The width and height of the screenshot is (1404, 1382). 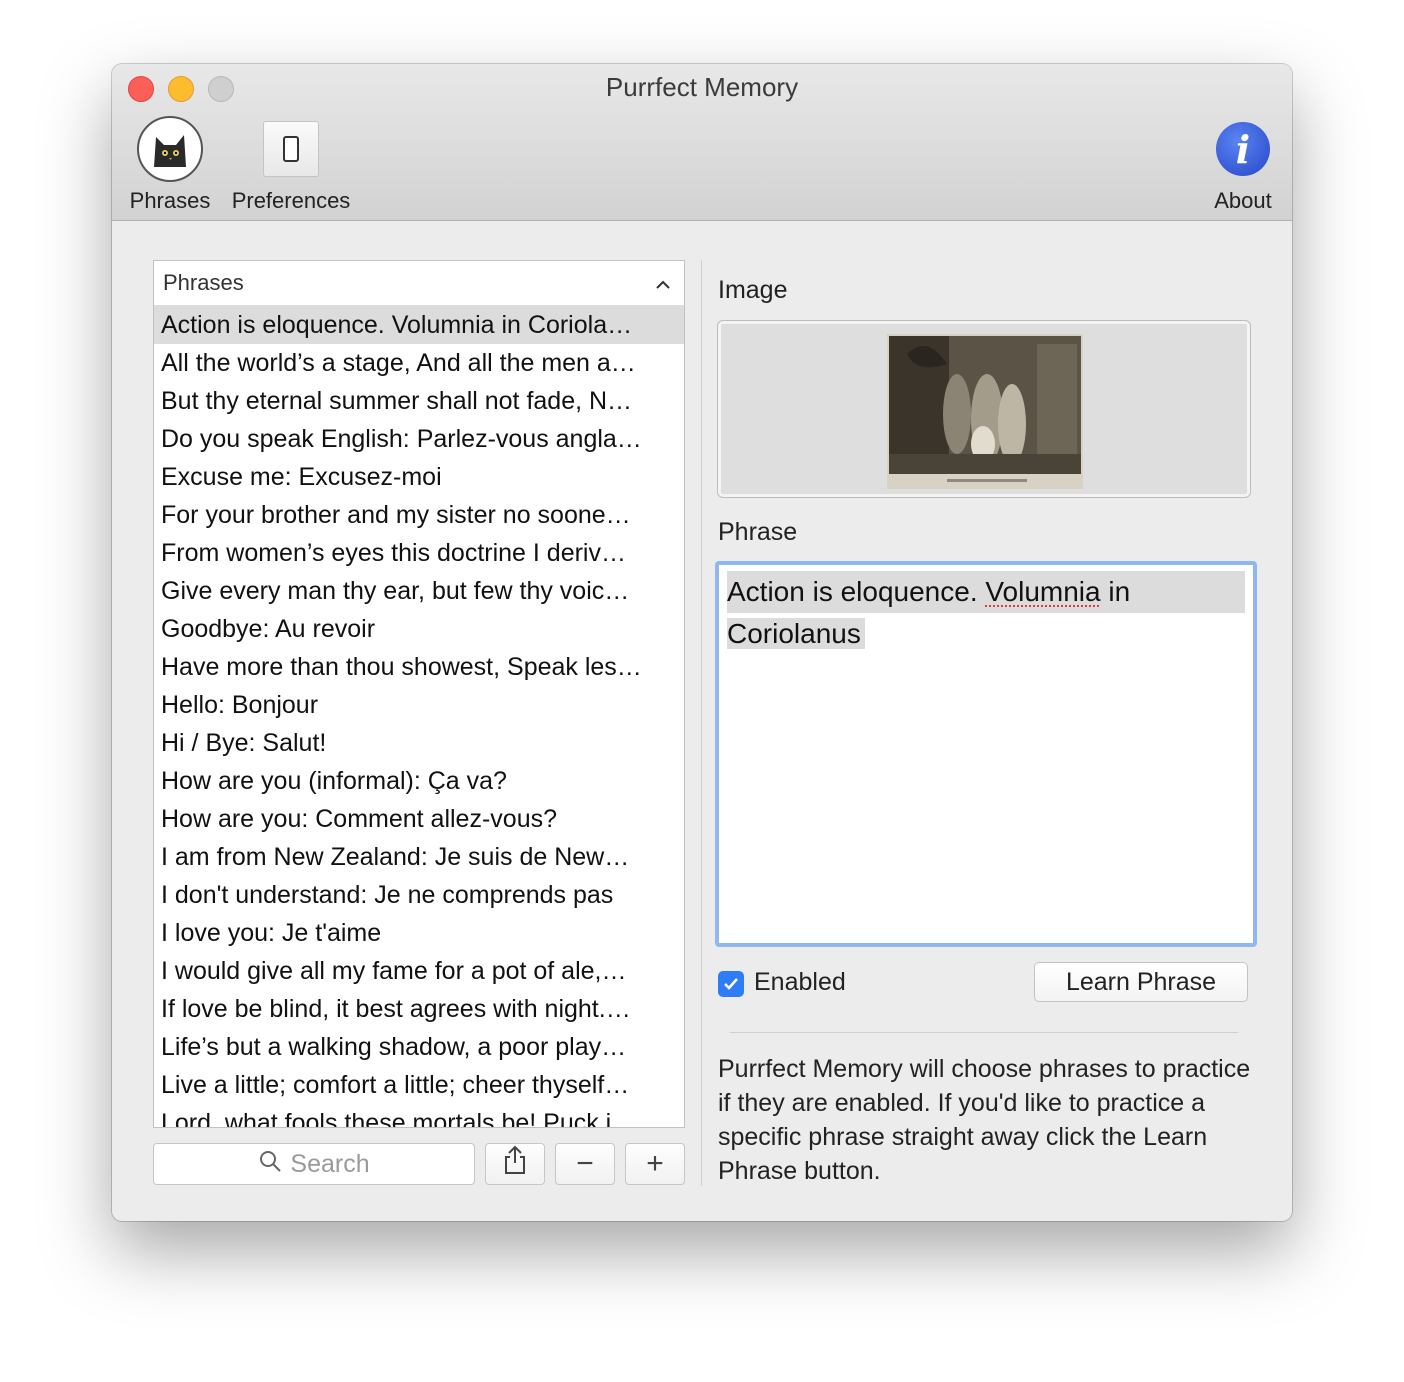 I want to click on enabled-label: Enabled, so click(x=800, y=982).